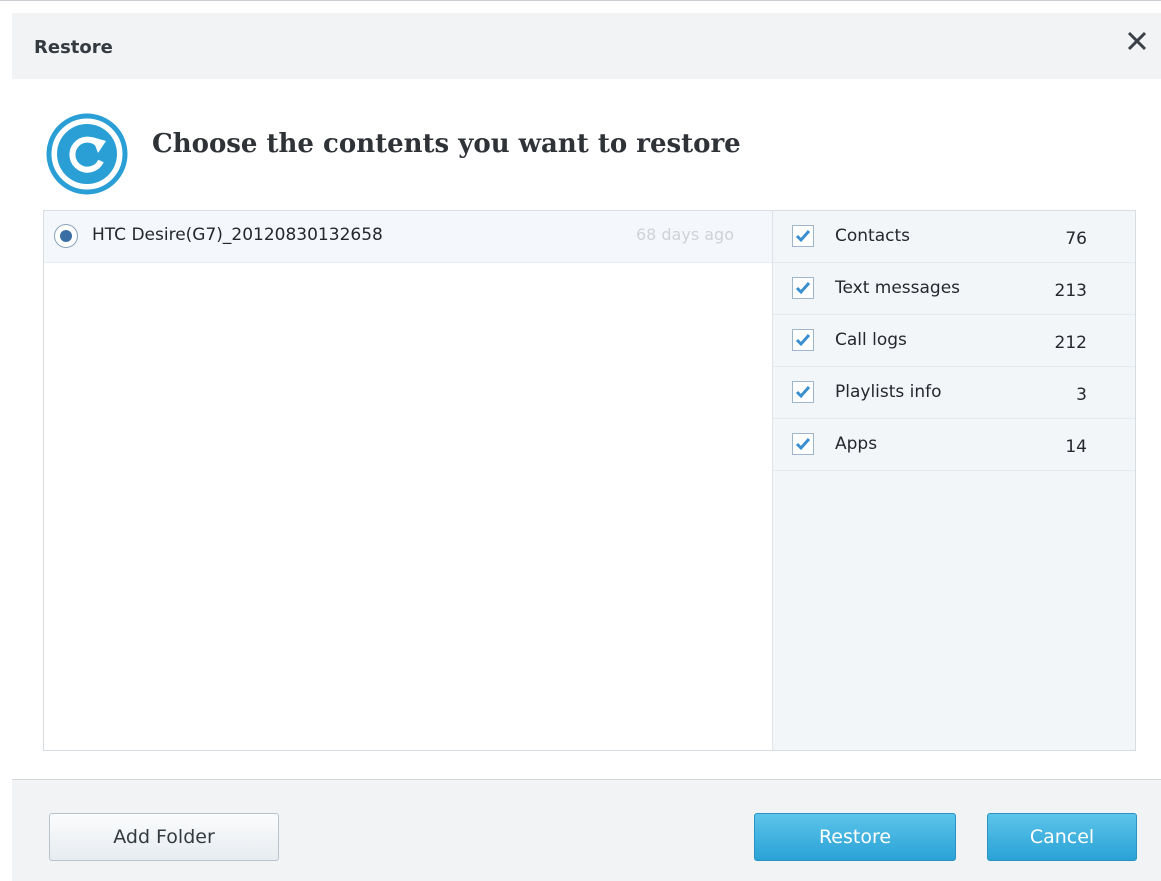  Describe the element at coordinates (1070, 343) in the screenshot. I see `content-count: 212` at that location.